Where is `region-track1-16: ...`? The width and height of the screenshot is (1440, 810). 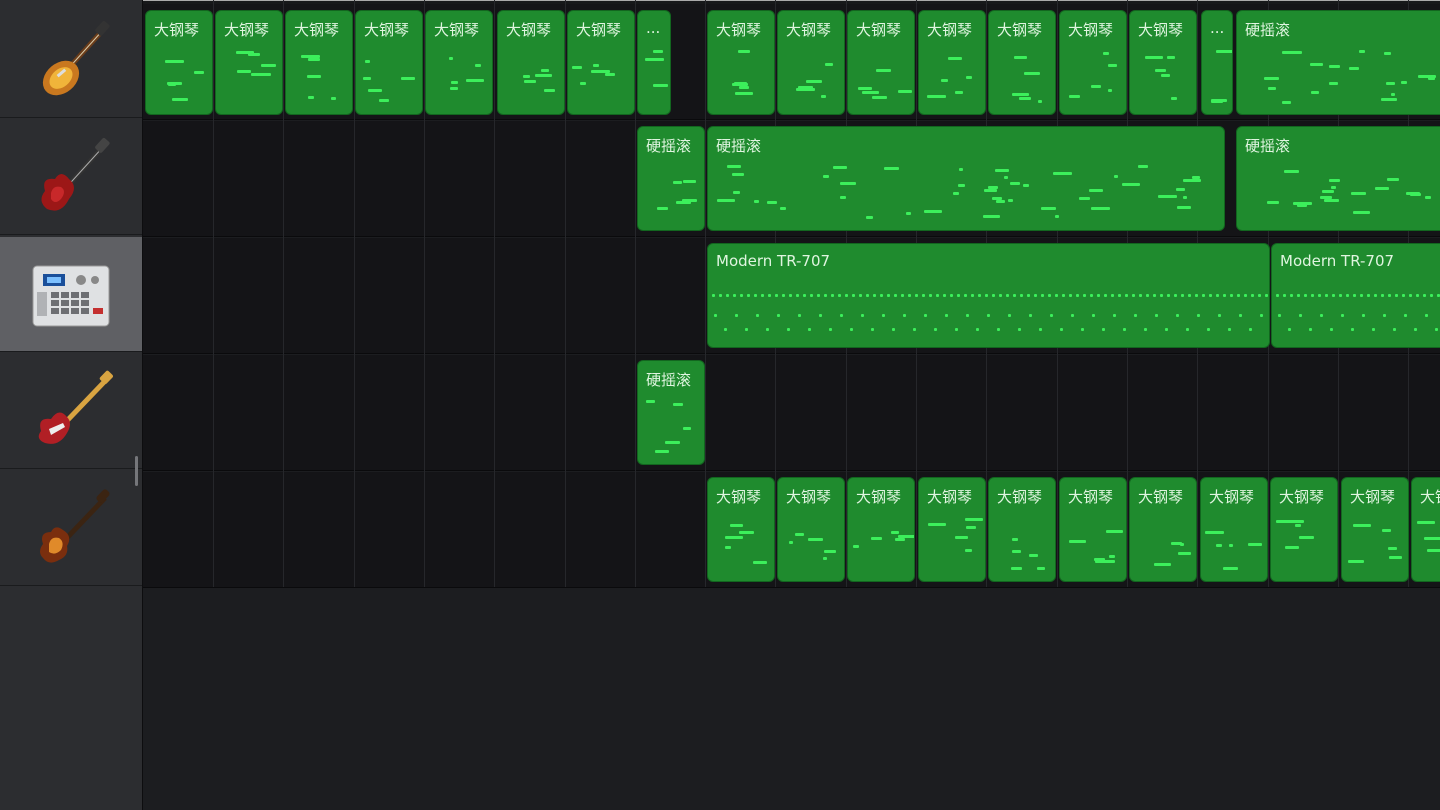 region-track1-16: ... is located at coordinates (1217, 62).